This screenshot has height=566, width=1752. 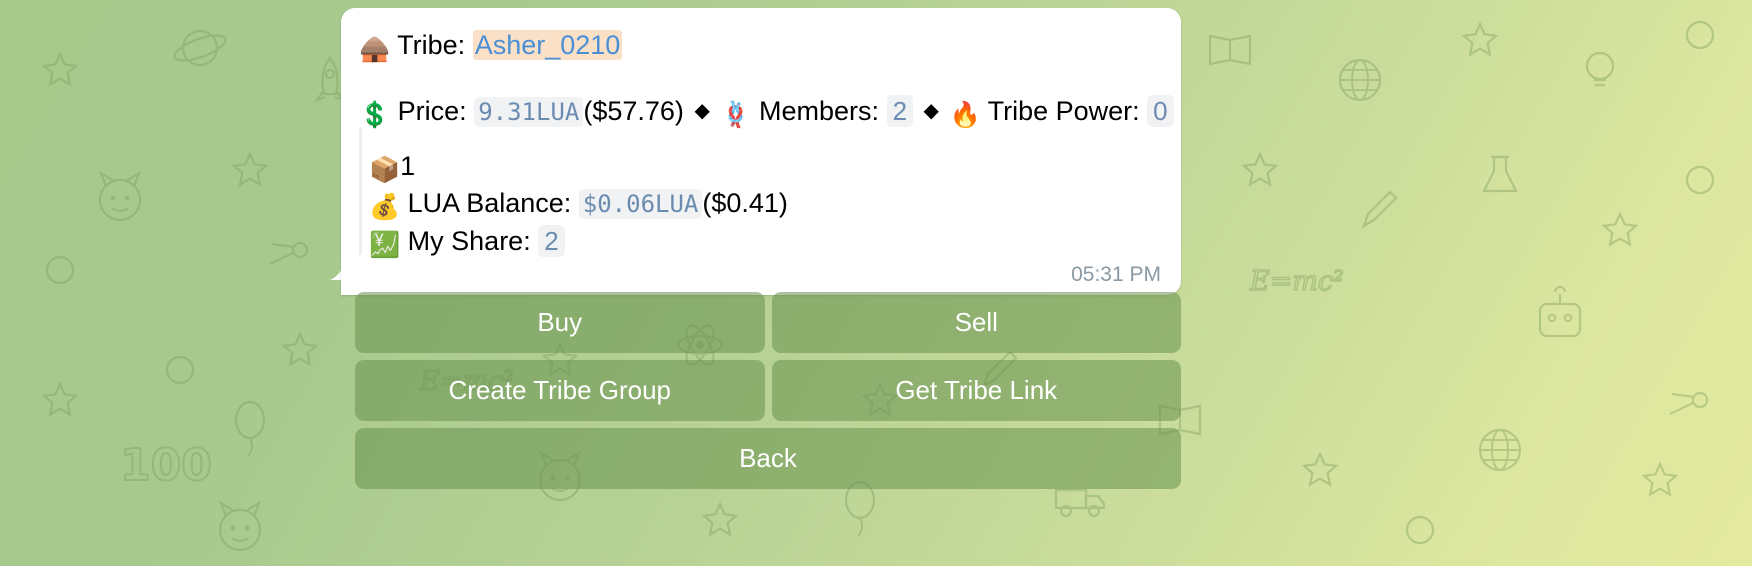 What do you see at coordinates (766, 242) in the screenshot?
I see `my-share-line: 💹 My Share: 2` at bounding box center [766, 242].